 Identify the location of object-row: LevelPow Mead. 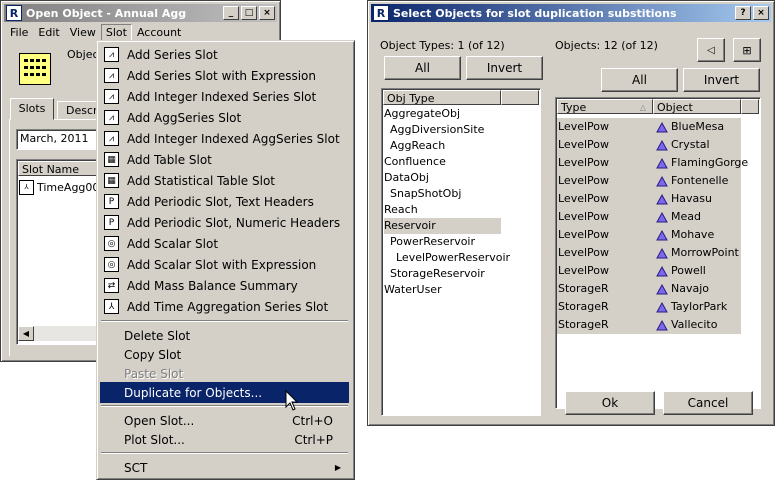
(649, 217).